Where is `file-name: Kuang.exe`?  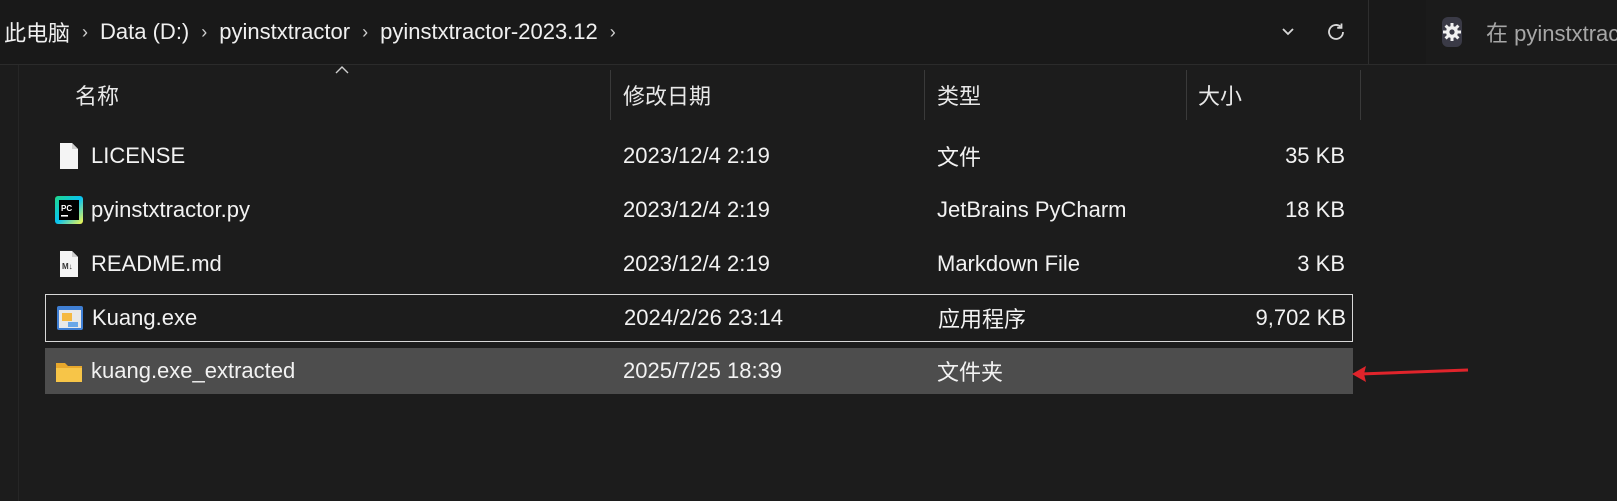
file-name: Kuang.exe is located at coordinates (145, 317).